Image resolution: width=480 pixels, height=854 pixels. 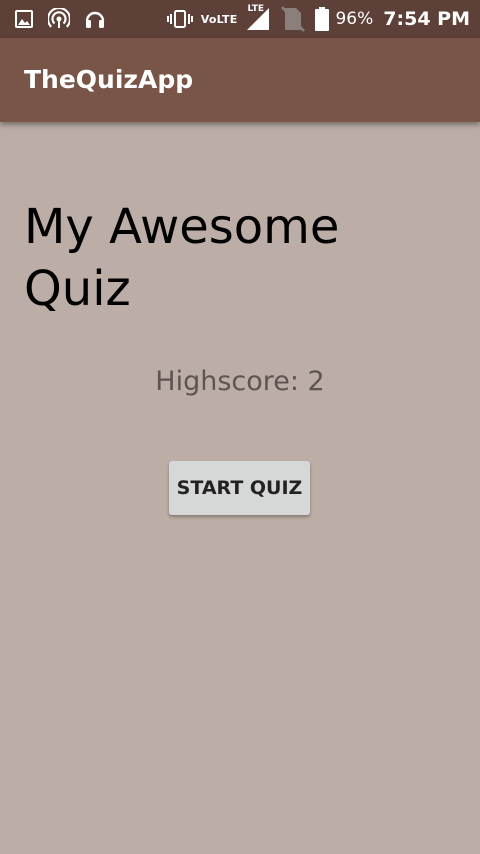 I want to click on battery-percent: 96%, so click(x=354, y=19).